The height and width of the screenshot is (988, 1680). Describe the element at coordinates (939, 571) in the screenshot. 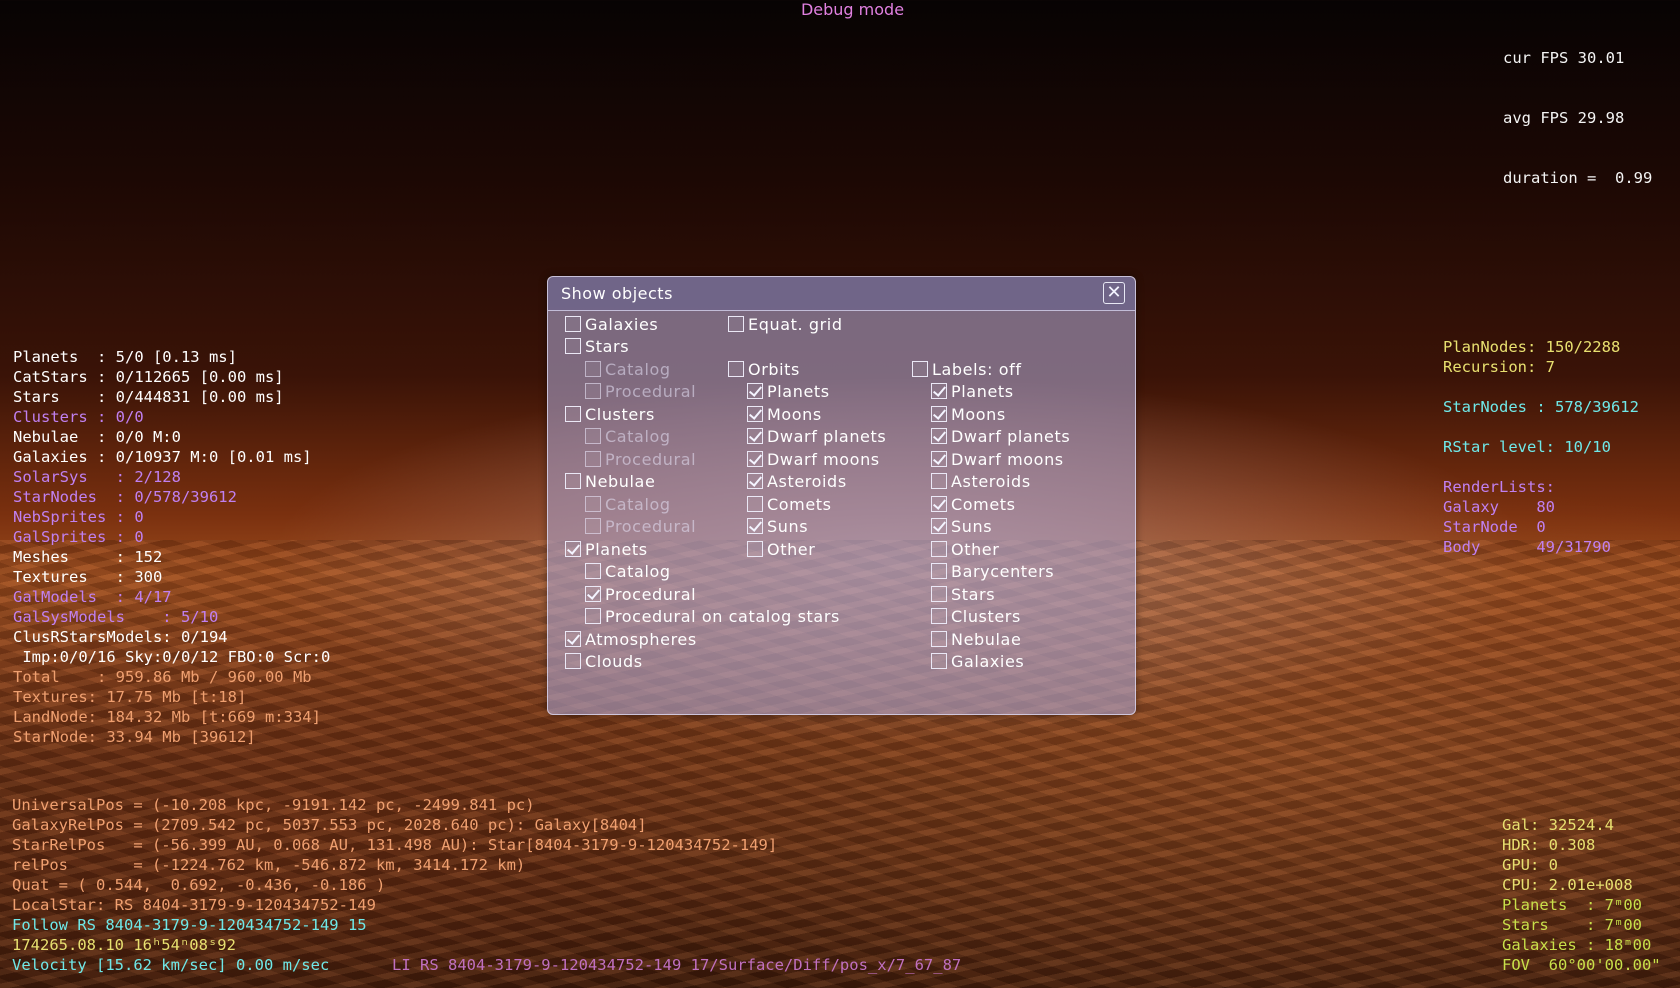

I see `checkbox-labels-barycenters` at that location.